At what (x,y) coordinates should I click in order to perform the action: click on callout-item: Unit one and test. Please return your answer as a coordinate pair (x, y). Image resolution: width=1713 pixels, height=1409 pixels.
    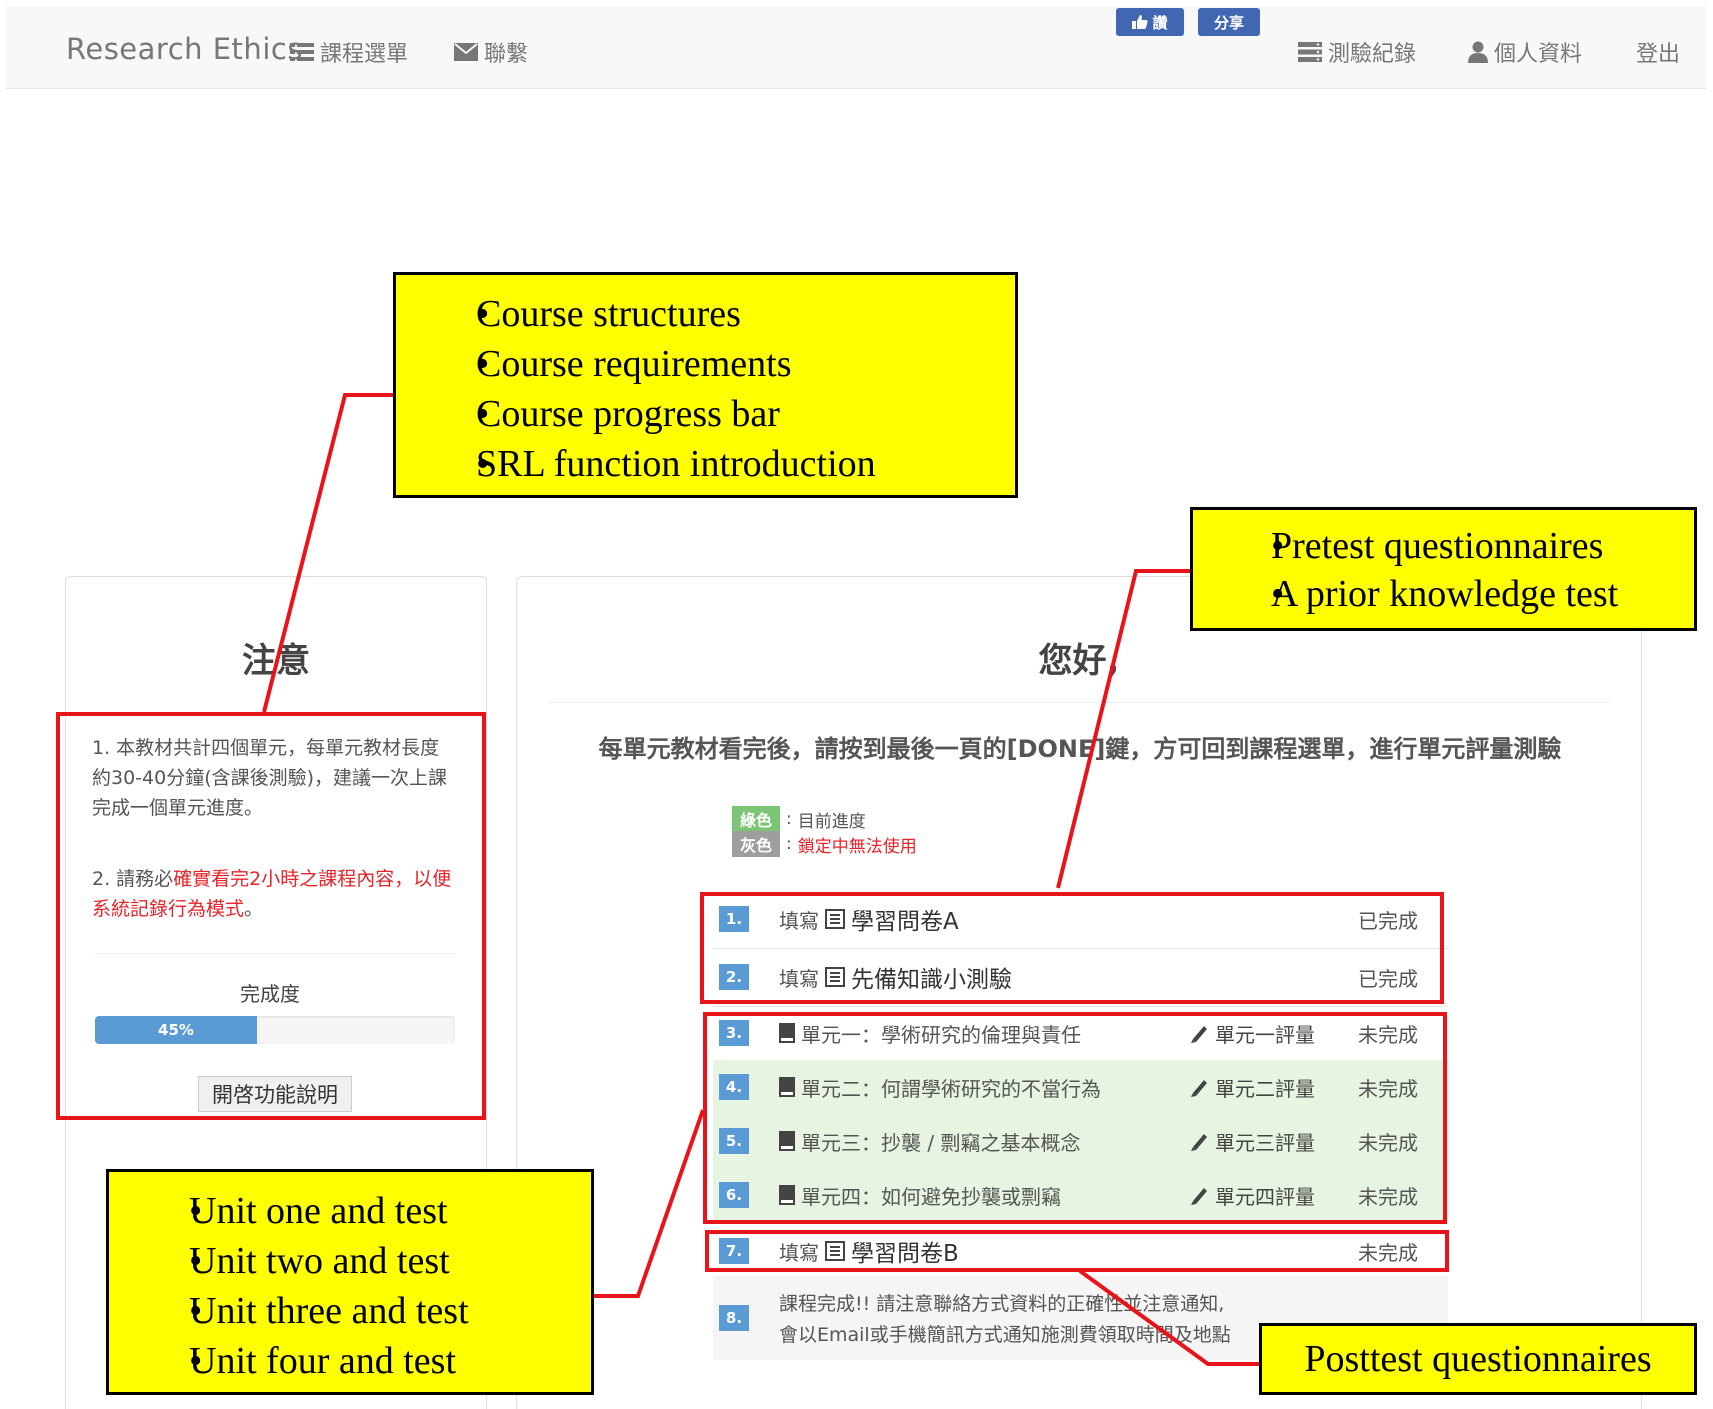
    Looking at the image, I should click on (350, 1211).